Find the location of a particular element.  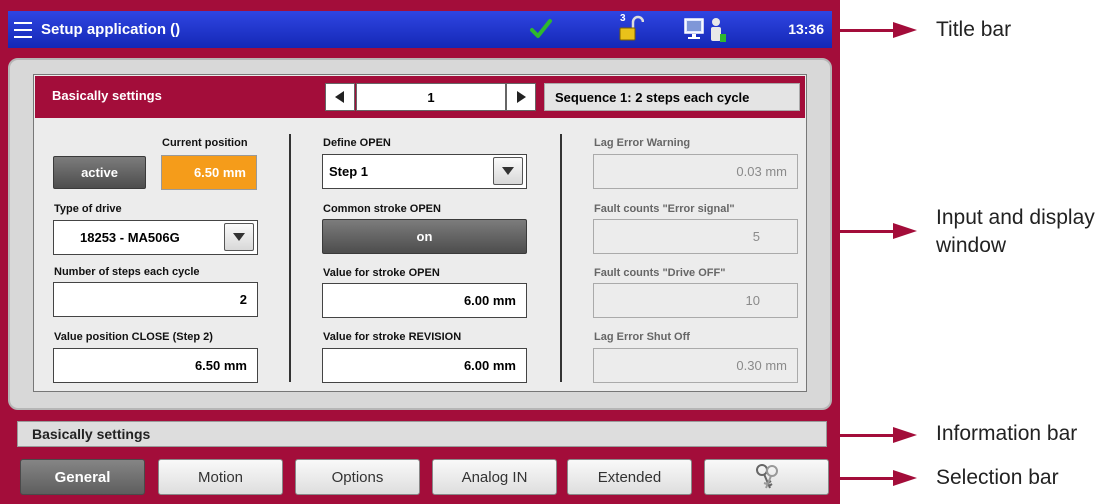

type-of-drive-value: 18253 - MA506G is located at coordinates (130, 237).